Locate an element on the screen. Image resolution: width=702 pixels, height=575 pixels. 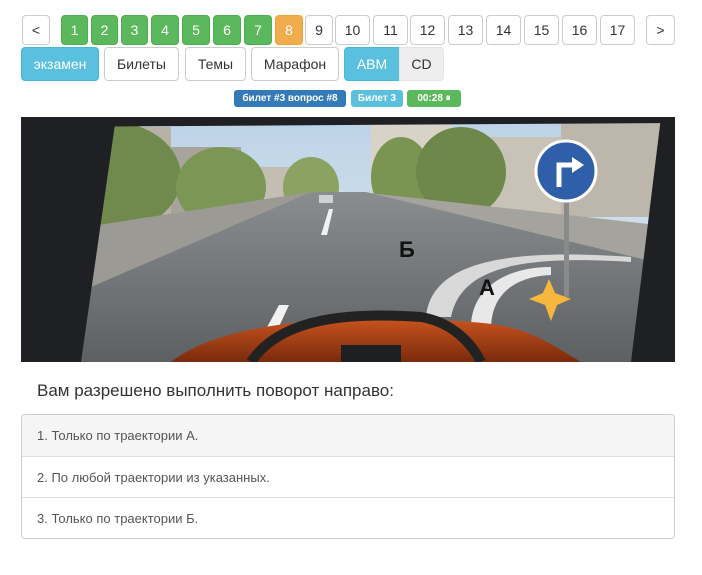
page-button-12: 12 is located at coordinates (427, 30).